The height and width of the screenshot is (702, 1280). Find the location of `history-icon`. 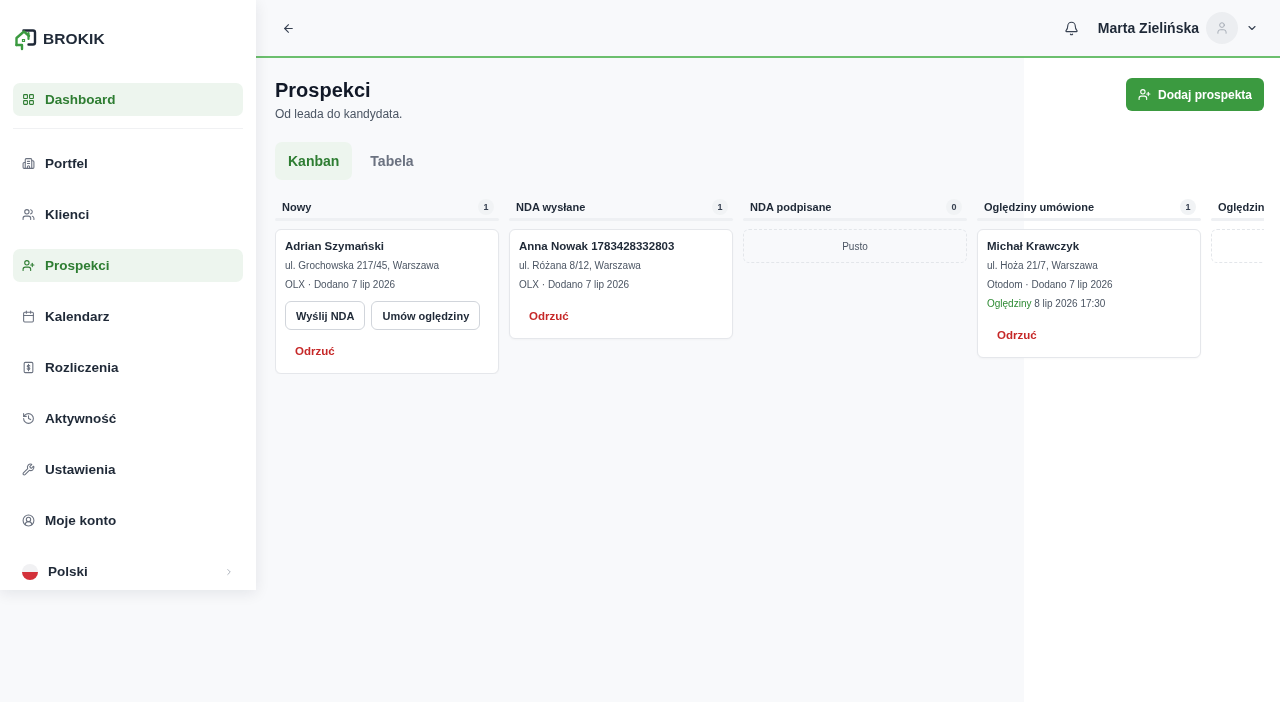

history-icon is located at coordinates (28, 418).